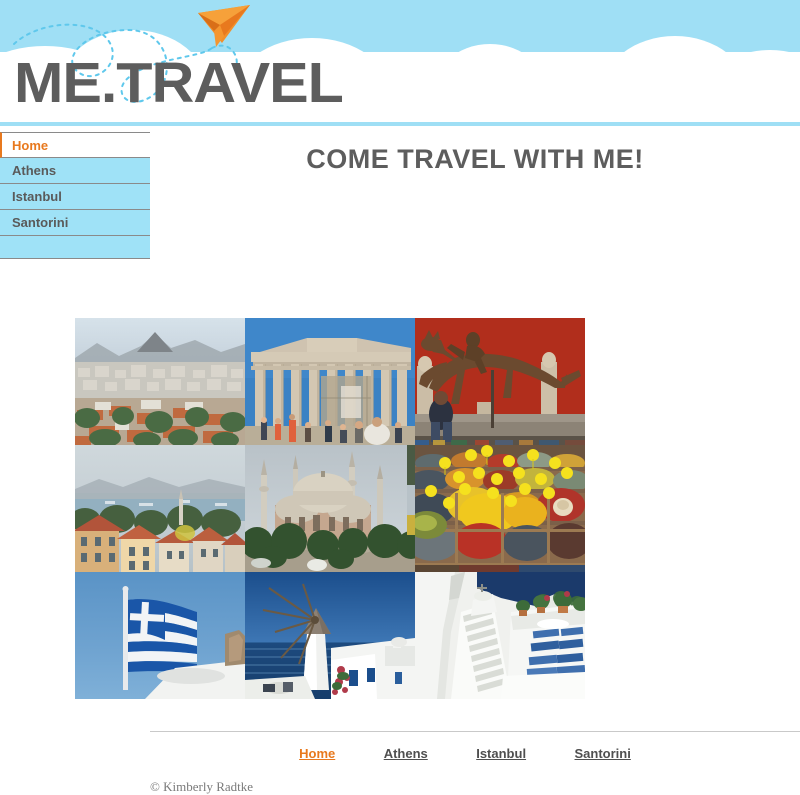 The width and height of the screenshot is (800, 795). I want to click on sidebar-item-home: Home, so click(75, 145).